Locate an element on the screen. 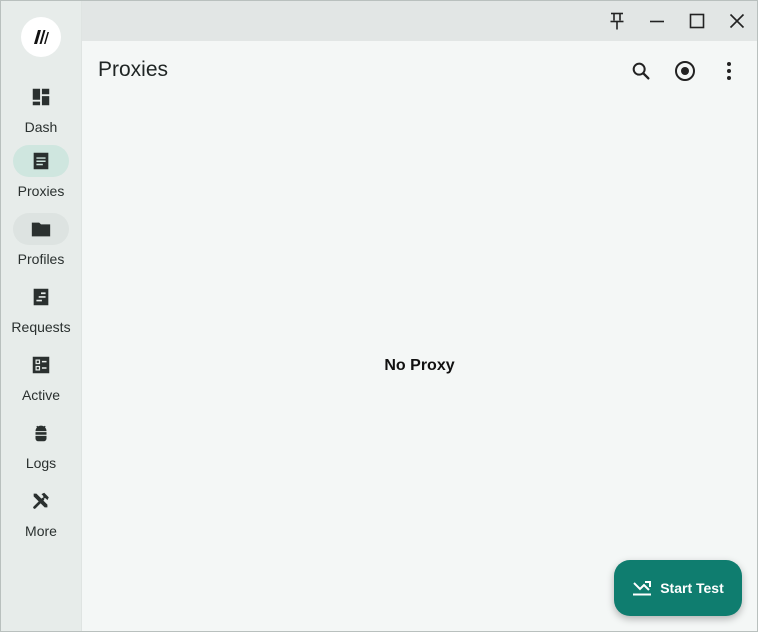 The height and width of the screenshot is (632, 758). title-bar is located at coordinates (419, 21).